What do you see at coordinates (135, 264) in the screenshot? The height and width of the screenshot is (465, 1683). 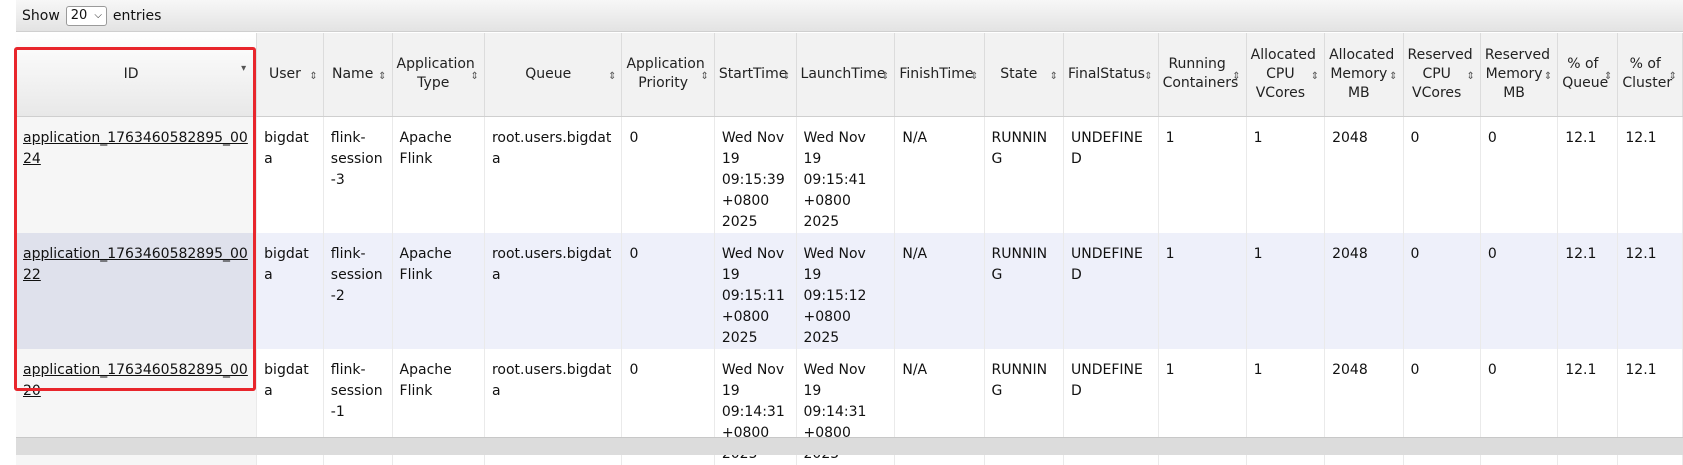 I see `application-link: application_1763460582895_0022` at bounding box center [135, 264].